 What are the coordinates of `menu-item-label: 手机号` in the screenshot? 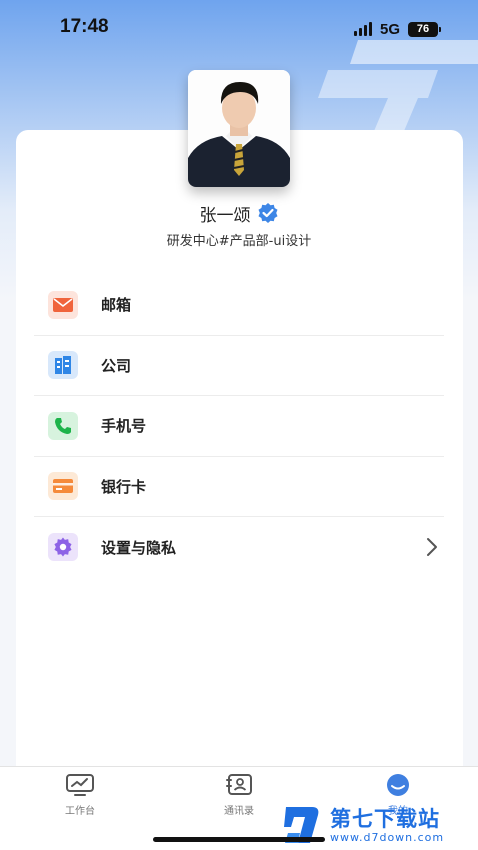 It's located at (124, 426).